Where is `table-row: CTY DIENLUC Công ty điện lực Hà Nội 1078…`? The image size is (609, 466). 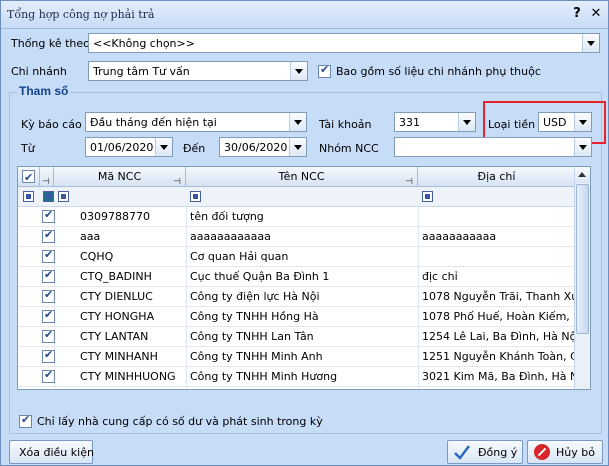 table-row: CTY DIENLUC Công ty điện lực Hà Nội 1078… is located at coordinates (297, 297).